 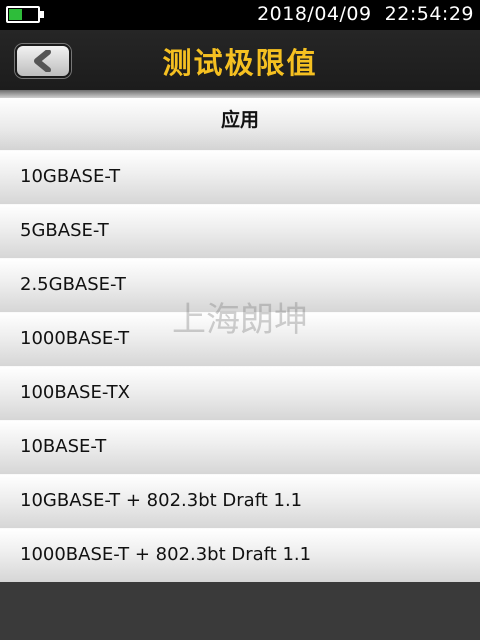 I want to click on title-bar: 测试极限值, so click(x=240, y=60).